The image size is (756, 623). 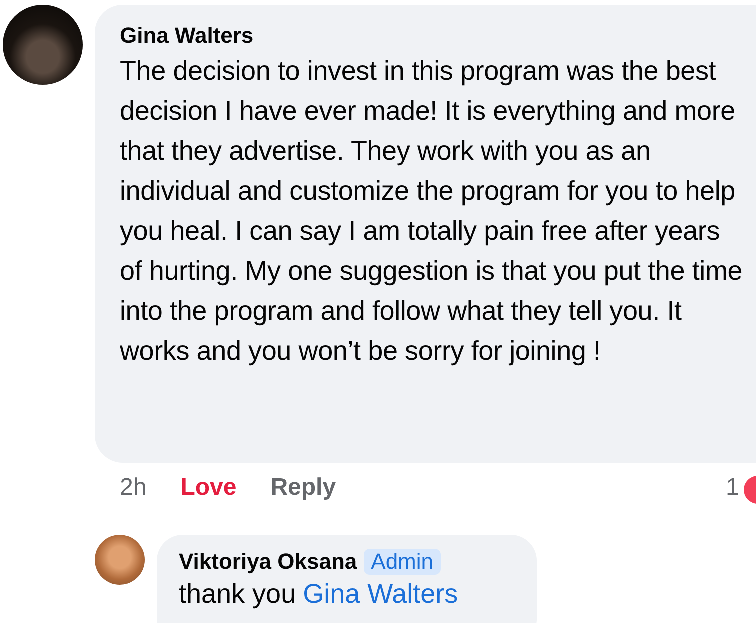 I want to click on reply-author: Viktoriya Oksana, so click(x=268, y=562).